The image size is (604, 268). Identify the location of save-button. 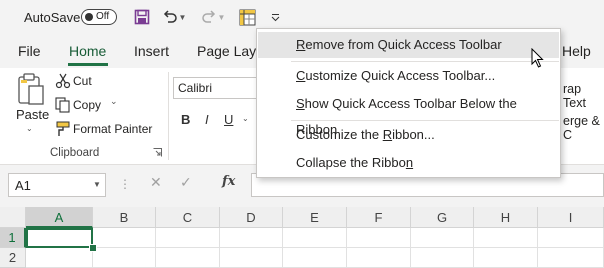
(142, 17).